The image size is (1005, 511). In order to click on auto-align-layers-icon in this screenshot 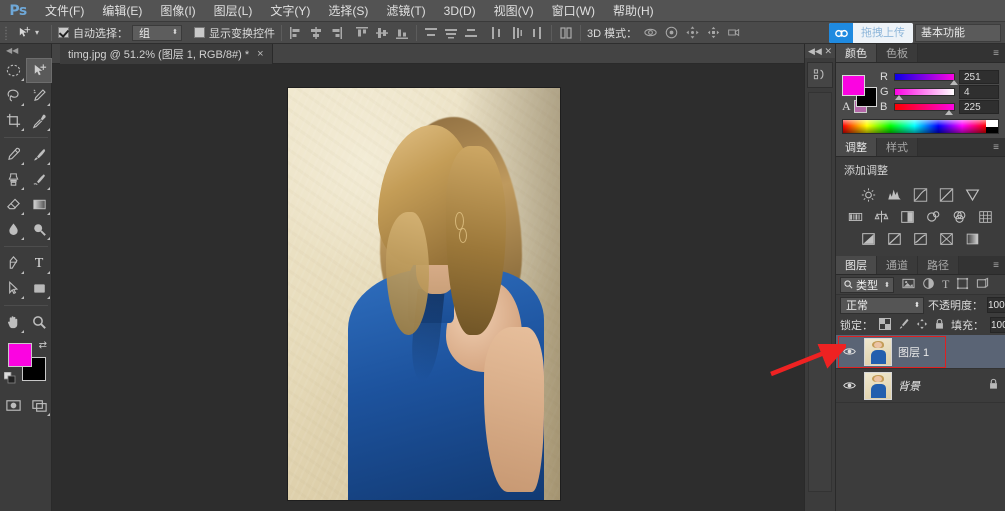, I will do `click(566, 33)`.